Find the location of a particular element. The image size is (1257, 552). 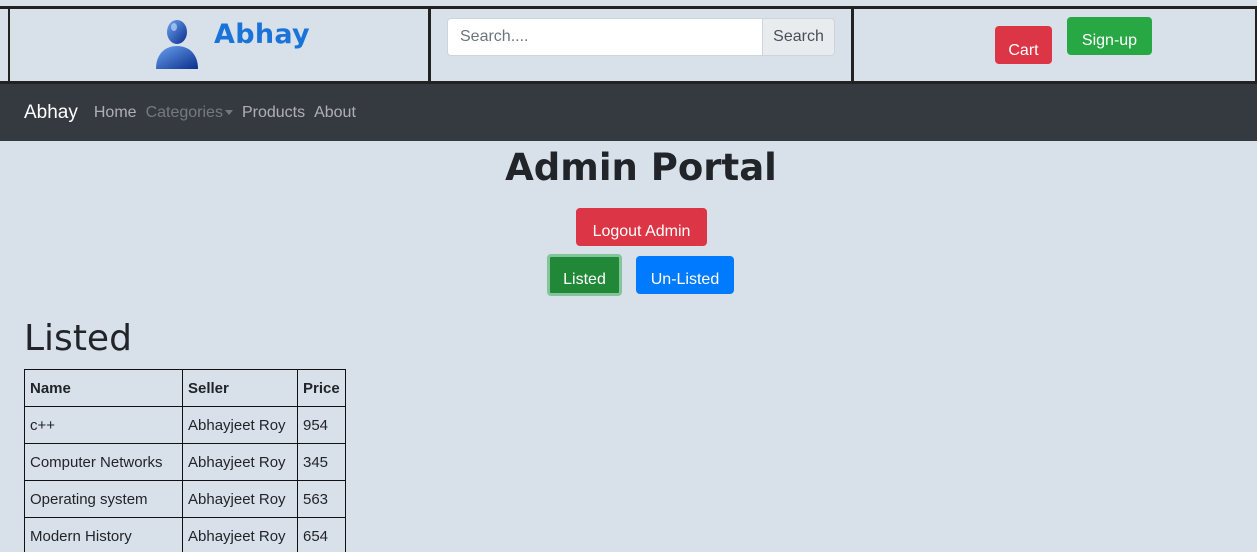

brand-cell: Abhay is located at coordinates (218, 45).